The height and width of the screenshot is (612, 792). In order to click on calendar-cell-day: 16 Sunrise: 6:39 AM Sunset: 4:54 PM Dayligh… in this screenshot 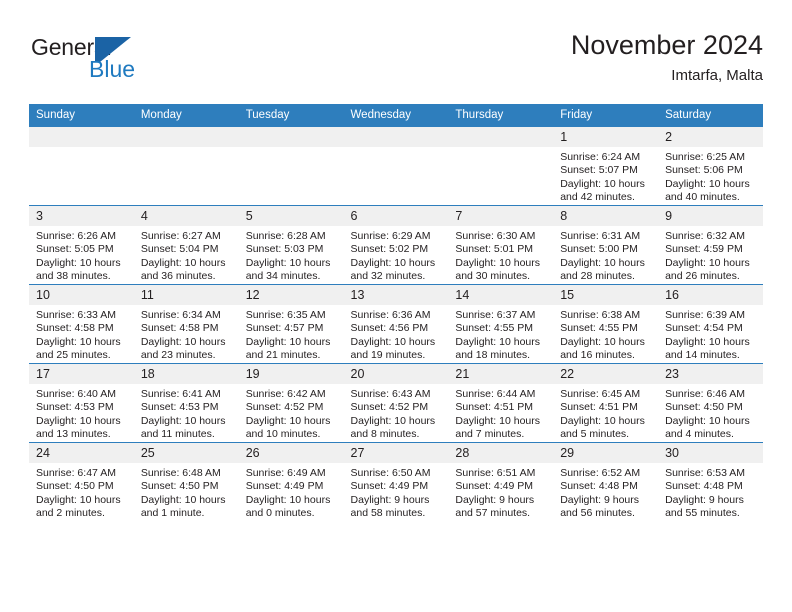, I will do `click(710, 324)`.